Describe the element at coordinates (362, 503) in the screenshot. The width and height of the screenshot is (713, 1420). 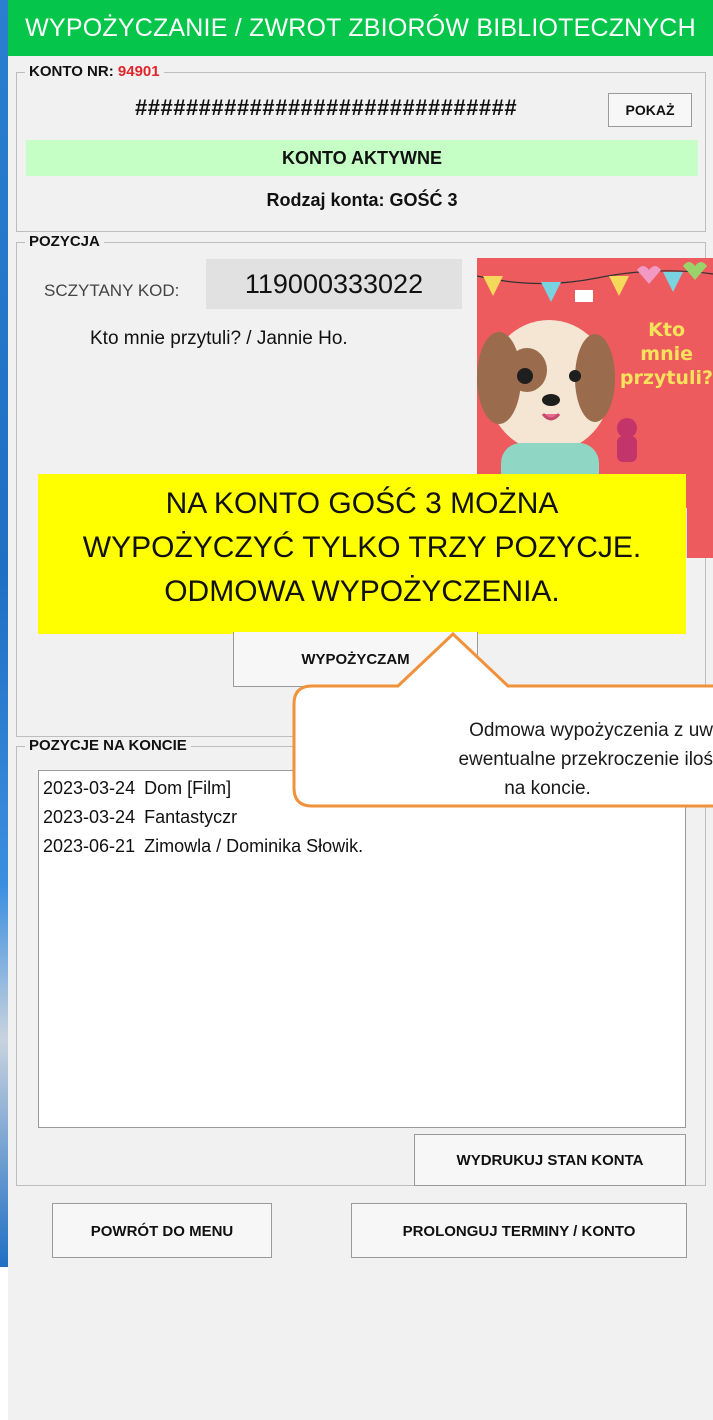
I see `alert-line: NA KONTO GOŚĆ 3 MOŻNA` at that location.